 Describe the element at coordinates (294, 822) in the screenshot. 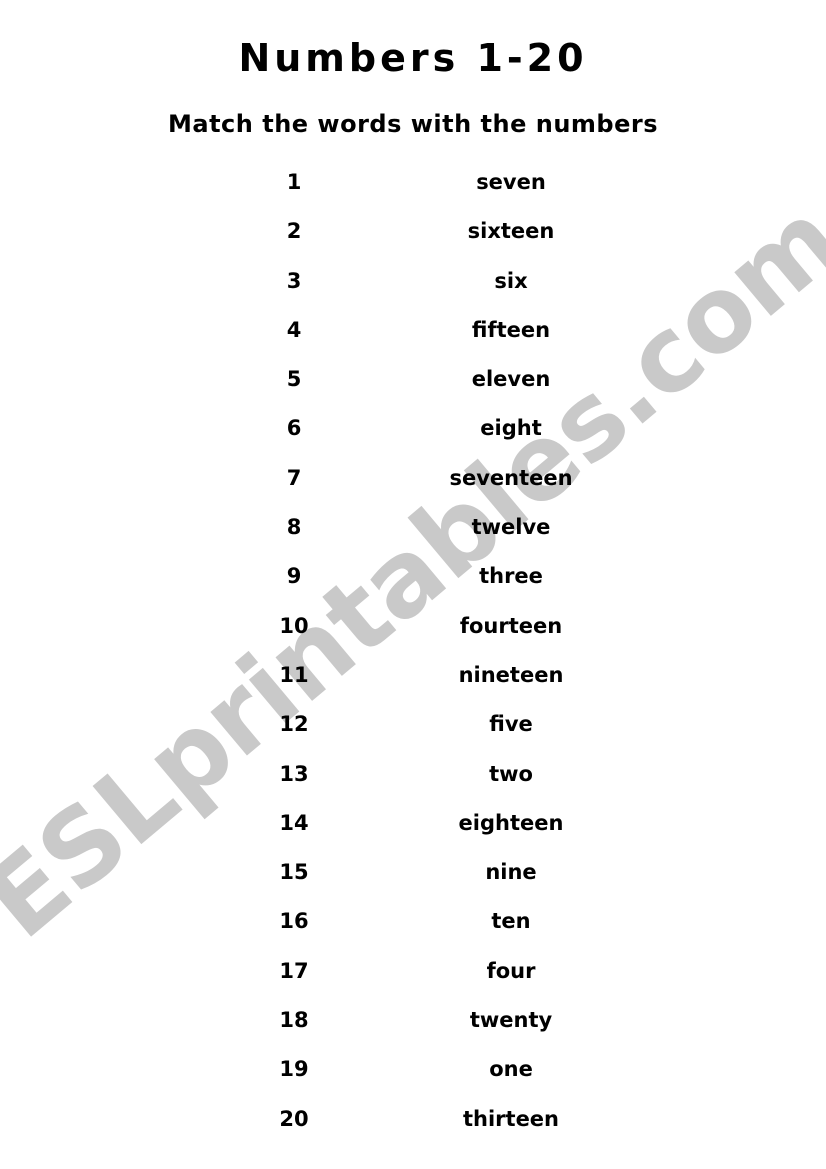

I see `number: 14` at that location.